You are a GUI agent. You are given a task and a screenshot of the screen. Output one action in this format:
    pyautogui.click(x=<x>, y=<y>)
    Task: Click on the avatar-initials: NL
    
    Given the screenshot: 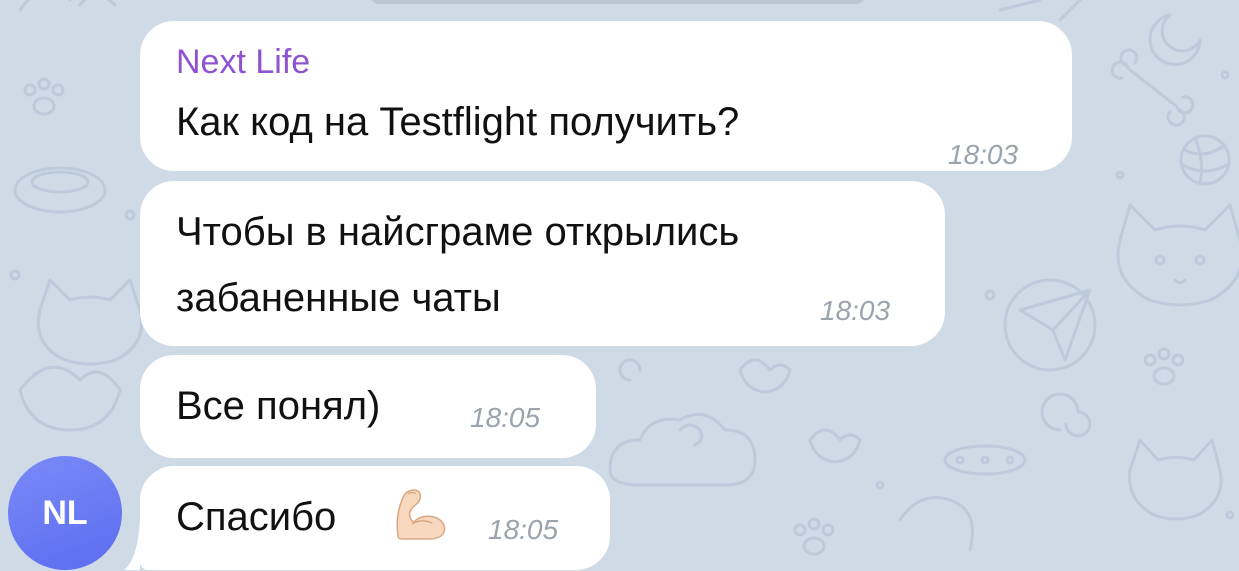 What is the action you would take?
    pyautogui.click(x=65, y=512)
    